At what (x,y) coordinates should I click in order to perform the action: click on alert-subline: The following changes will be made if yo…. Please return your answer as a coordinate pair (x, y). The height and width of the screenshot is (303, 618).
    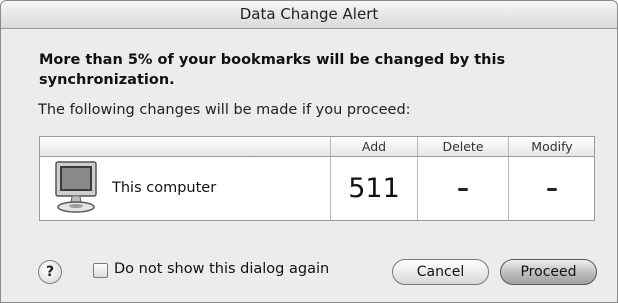
    Looking at the image, I should click on (224, 110).